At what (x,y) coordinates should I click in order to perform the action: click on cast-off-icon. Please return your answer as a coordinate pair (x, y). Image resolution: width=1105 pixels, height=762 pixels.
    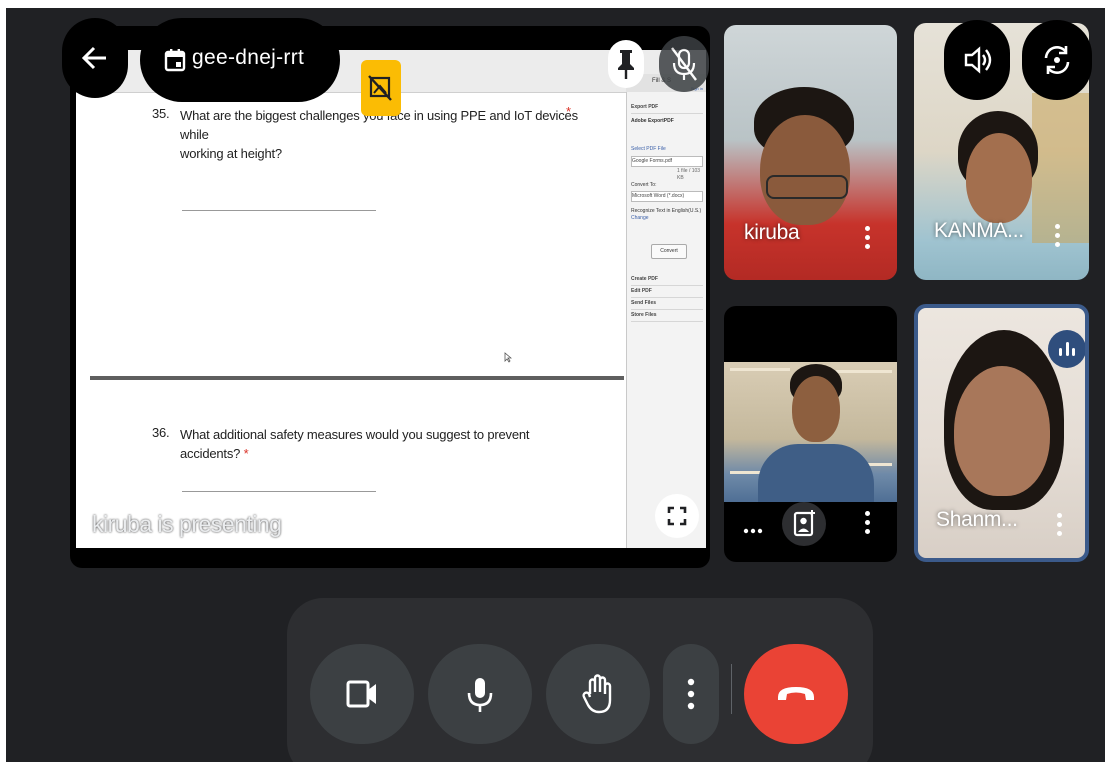
    Looking at the image, I should click on (380, 88).